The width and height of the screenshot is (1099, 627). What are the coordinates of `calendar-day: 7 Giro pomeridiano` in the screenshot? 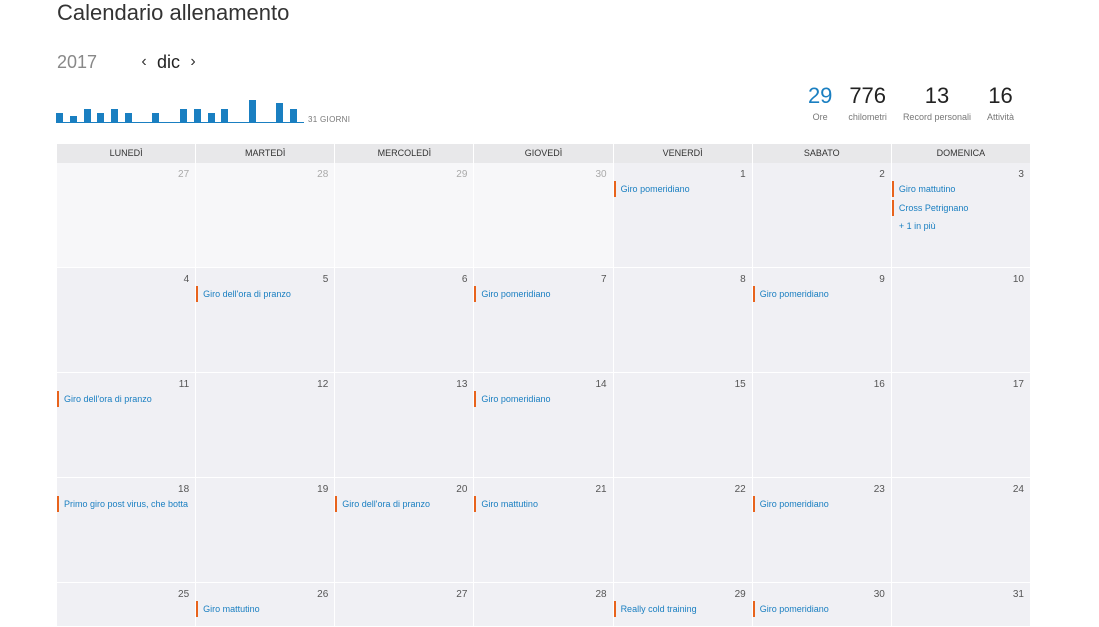 It's located at (544, 320).